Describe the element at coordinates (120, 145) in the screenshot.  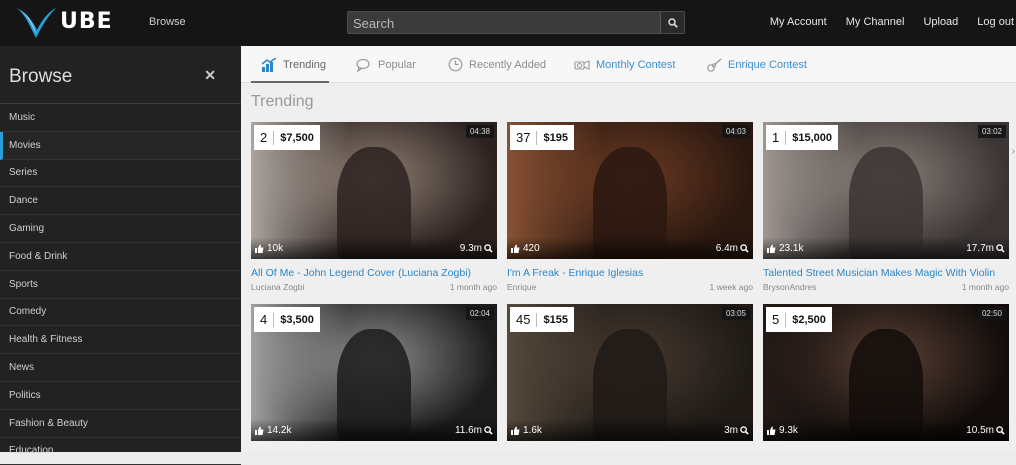
I see `sidebar-item-movies: Movies` at that location.